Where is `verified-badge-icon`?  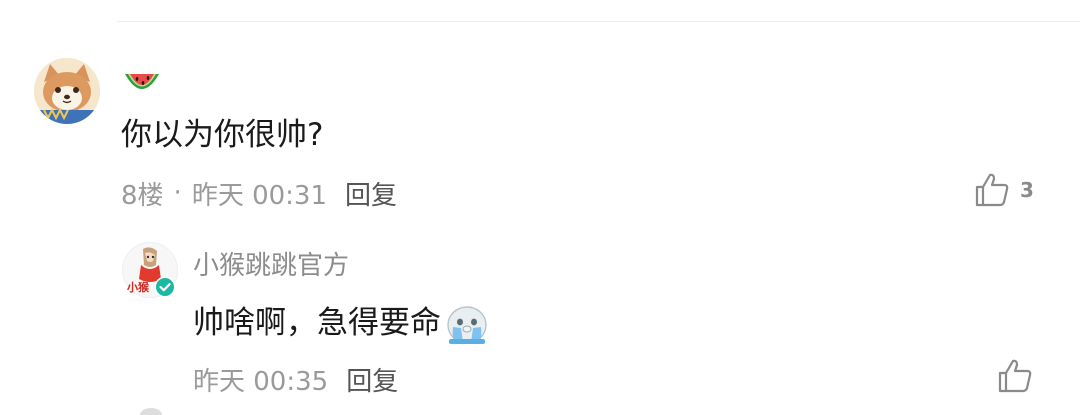
verified-badge-icon is located at coordinates (165, 287).